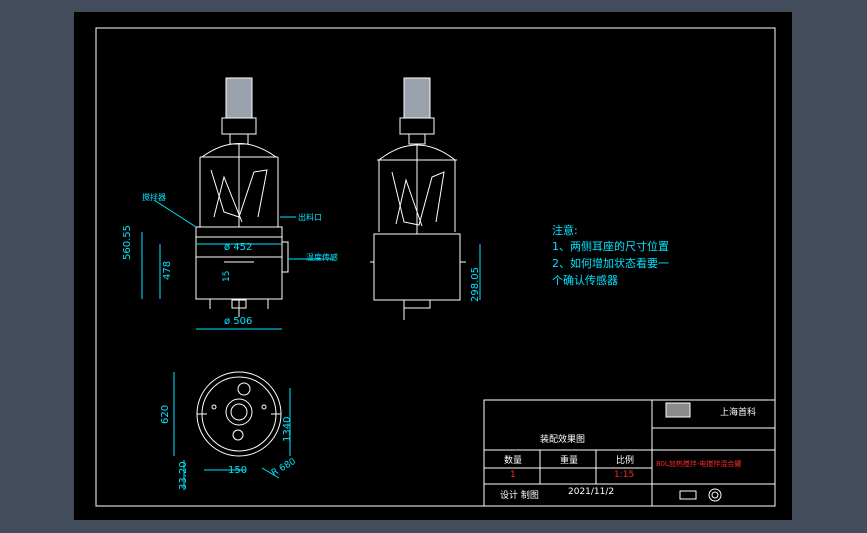 This screenshot has height=533, width=867. Describe the element at coordinates (624, 475) in the screenshot. I see `scale-value: 1:15` at that location.